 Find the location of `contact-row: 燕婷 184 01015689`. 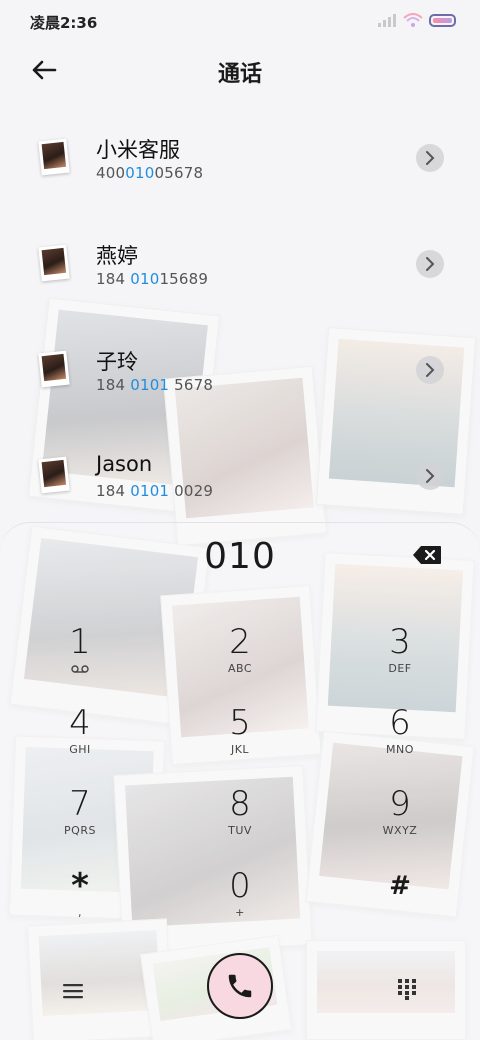

contact-row: 燕婷 184 01015689 is located at coordinates (240, 267).